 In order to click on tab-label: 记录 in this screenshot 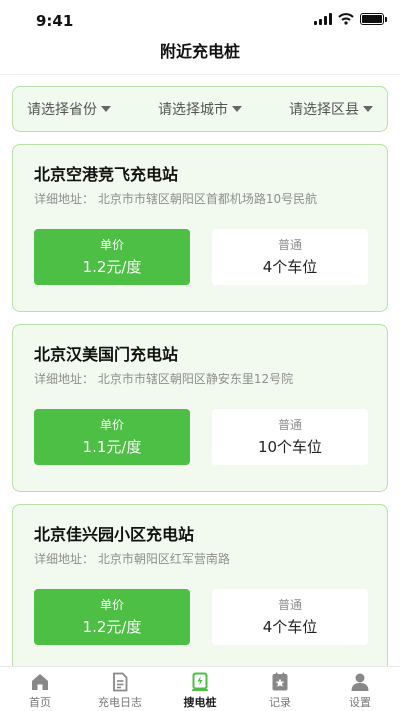, I will do `click(280, 702)`.